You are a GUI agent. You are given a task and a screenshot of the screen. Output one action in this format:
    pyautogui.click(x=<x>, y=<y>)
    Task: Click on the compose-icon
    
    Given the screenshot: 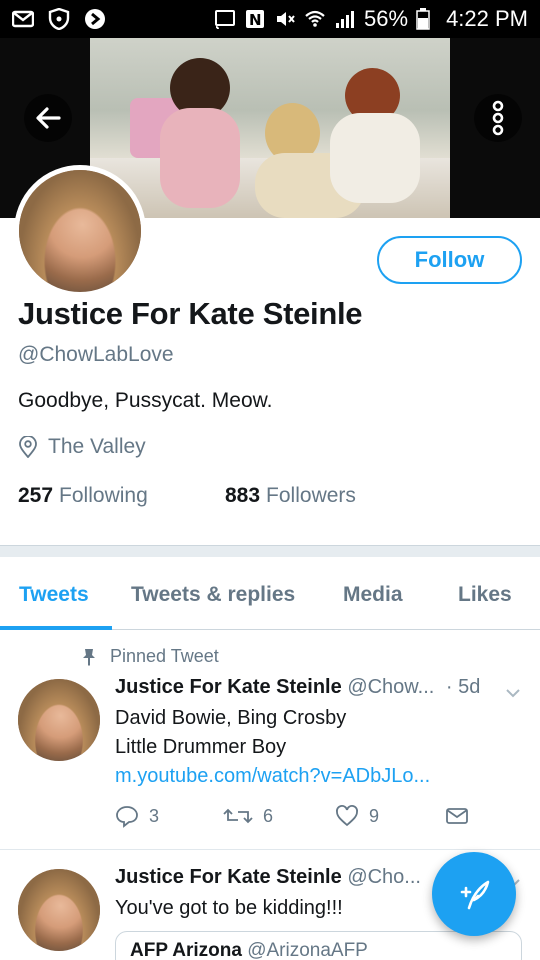 What is the action you would take?
    pyautogui.click(x=475, y=895)
    